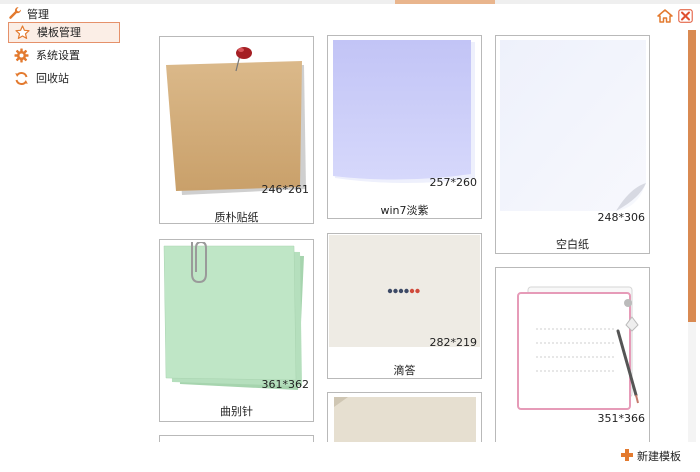 The height and width of the screenshot is (472, 700). I want to click on sidebar-item-label: 回收站, so click(52, 78).